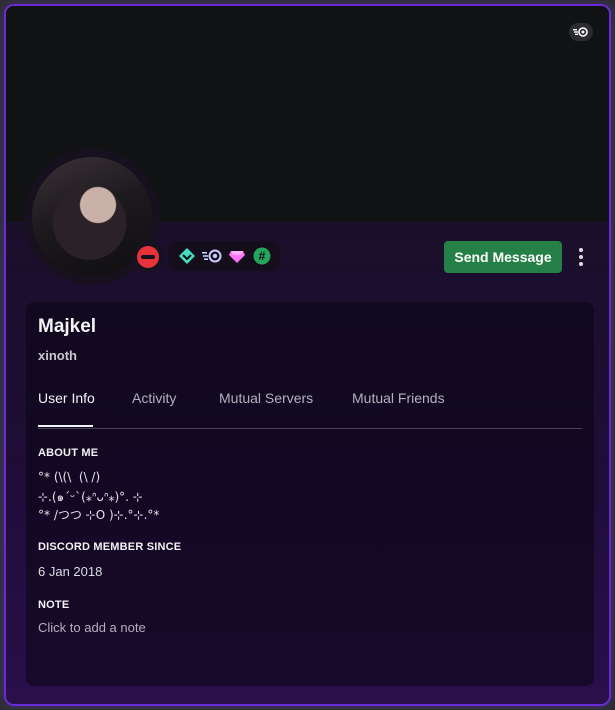  Describe the element at coordinates (211, 256) in the screenshot. I see `nitro-icon` at that location.